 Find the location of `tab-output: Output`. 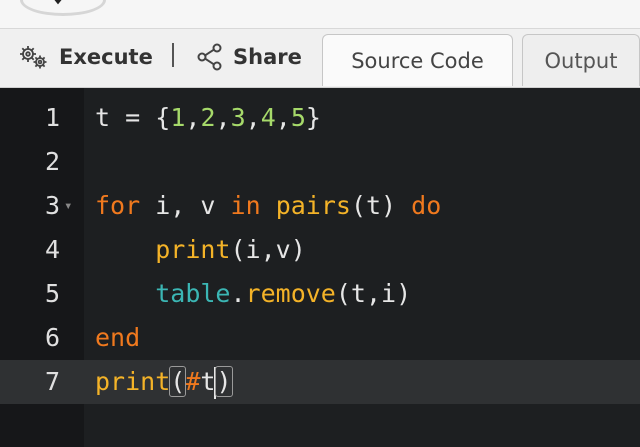

tab-output: Output is located at coordinates (581, 60).